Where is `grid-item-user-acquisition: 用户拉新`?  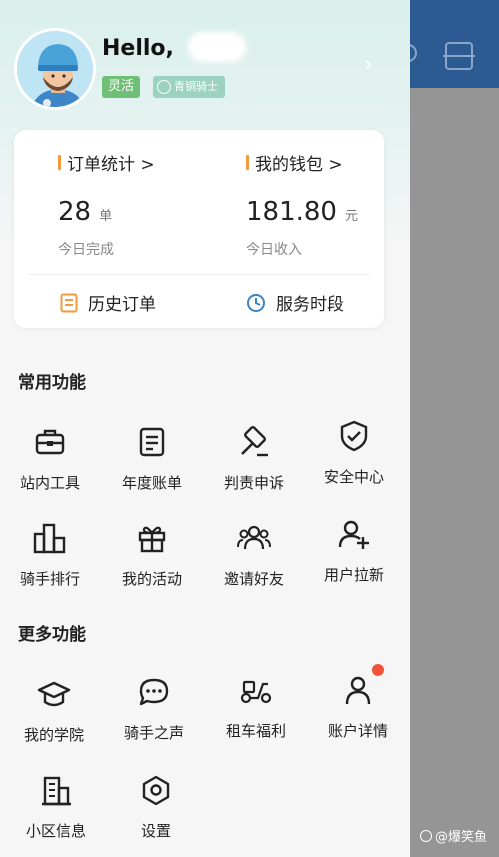
grid-item-user-acquisition: 用户拉新 is located at coordinates (354, 550).